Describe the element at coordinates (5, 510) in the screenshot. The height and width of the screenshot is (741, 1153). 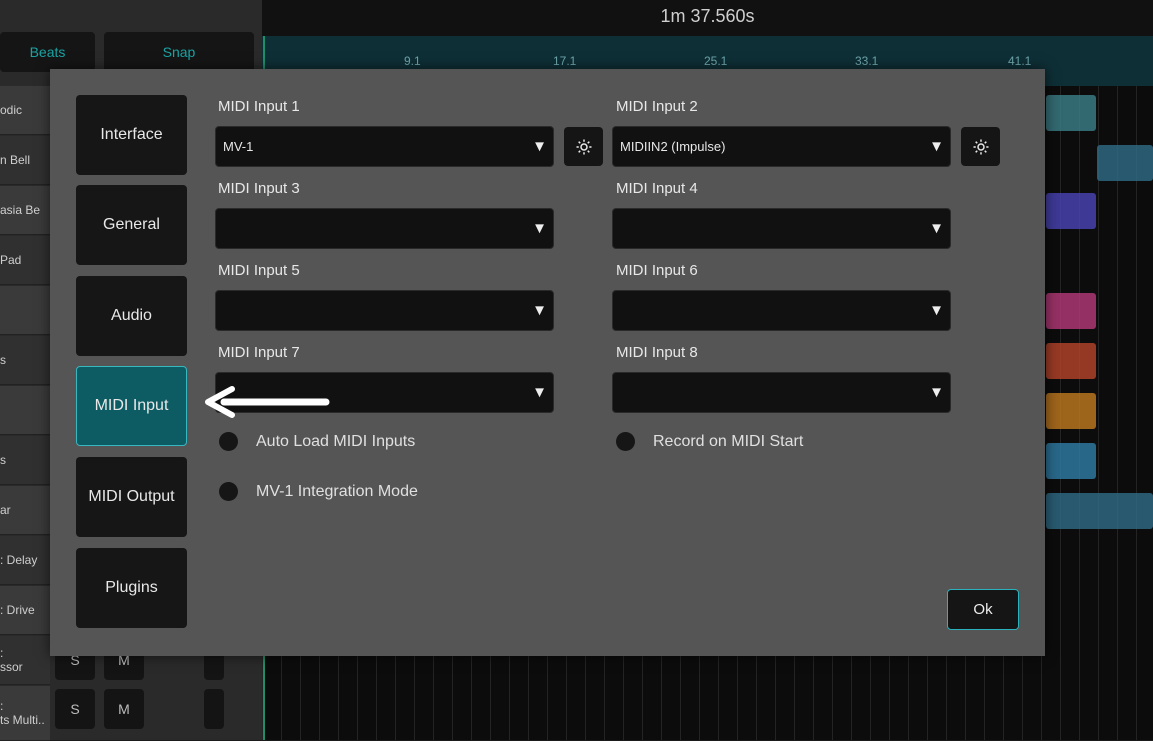
I see `track-name: ar` at that location.